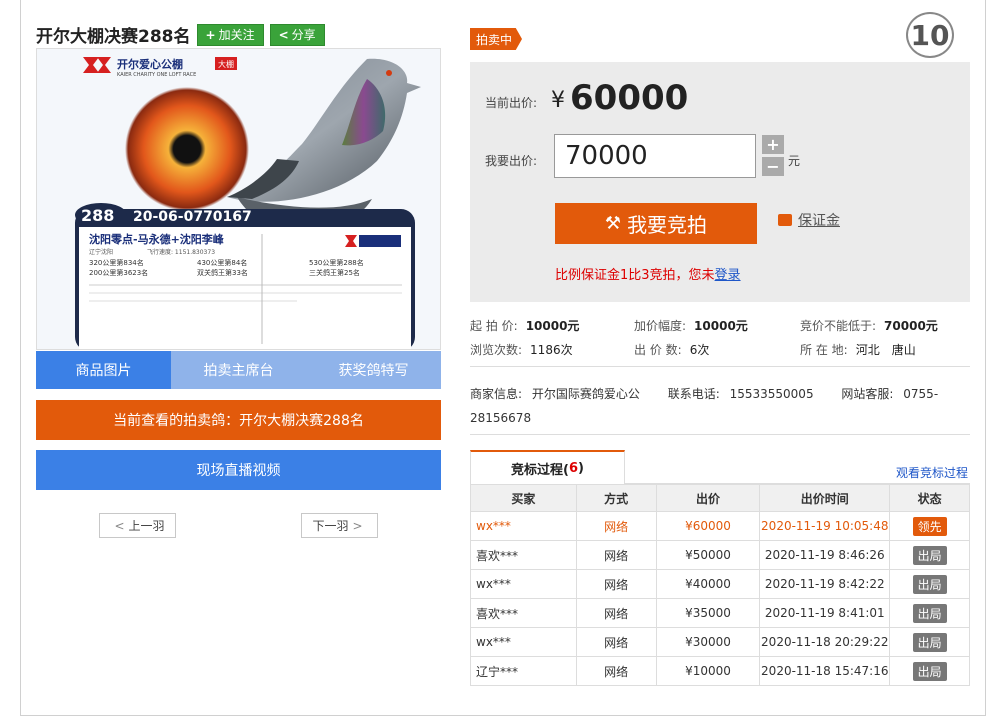 The width and height of the screenshot is (995, 724). What do you see at coordinates (336, 262) in the screenshot?
I see `svg-text: 530公里第288名` at bounding box center [336, 262].